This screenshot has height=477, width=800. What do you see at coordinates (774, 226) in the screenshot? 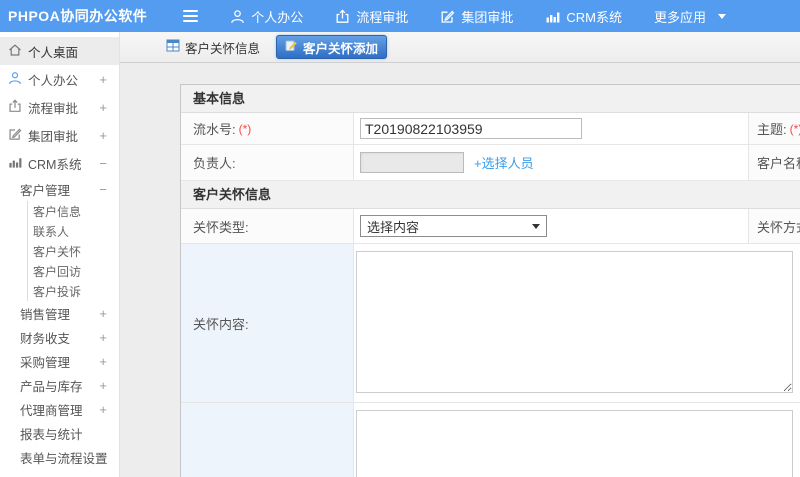
I see `care-method-label: 关怀方式:` at bounding box center [774, 226].